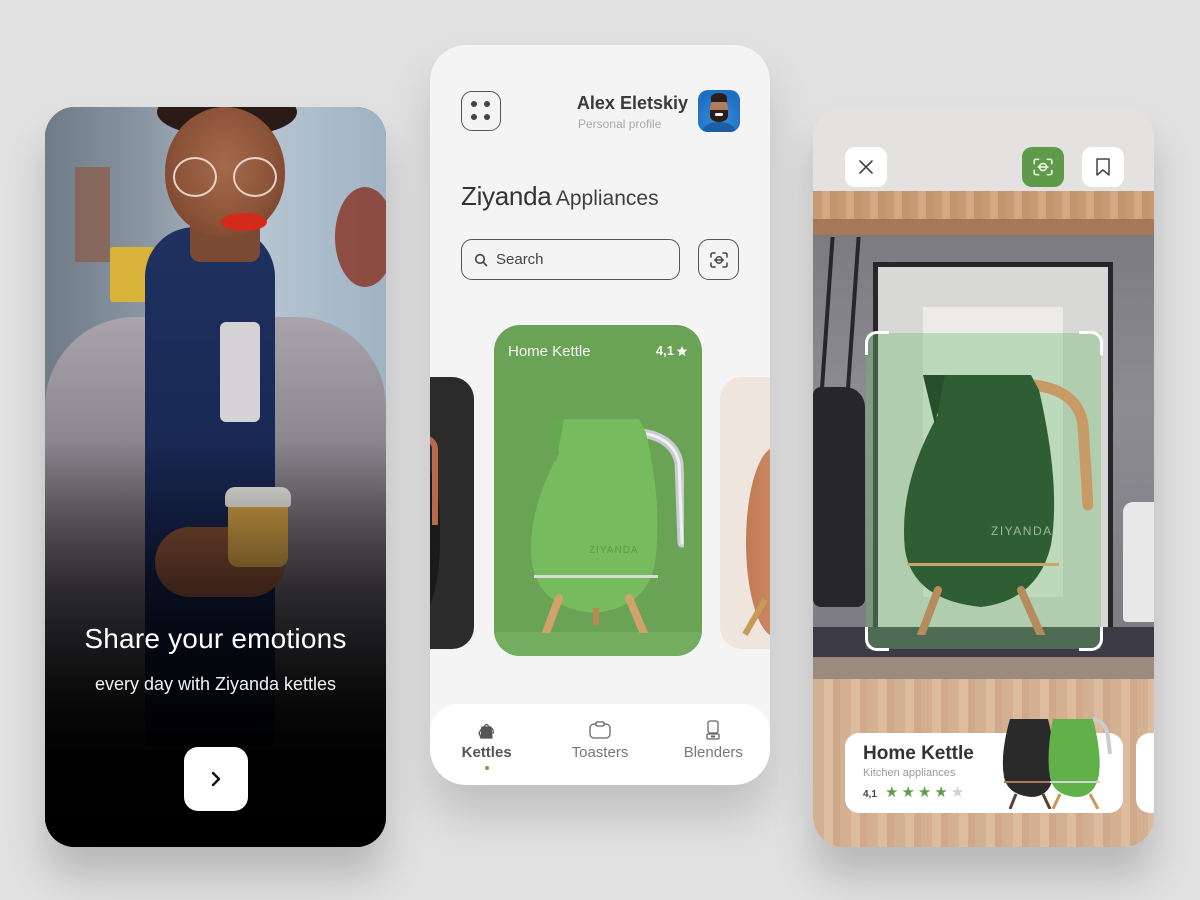 This screenshot has width=1200, height=900. I want to click on ar-scan-button, so click(1043, 167).